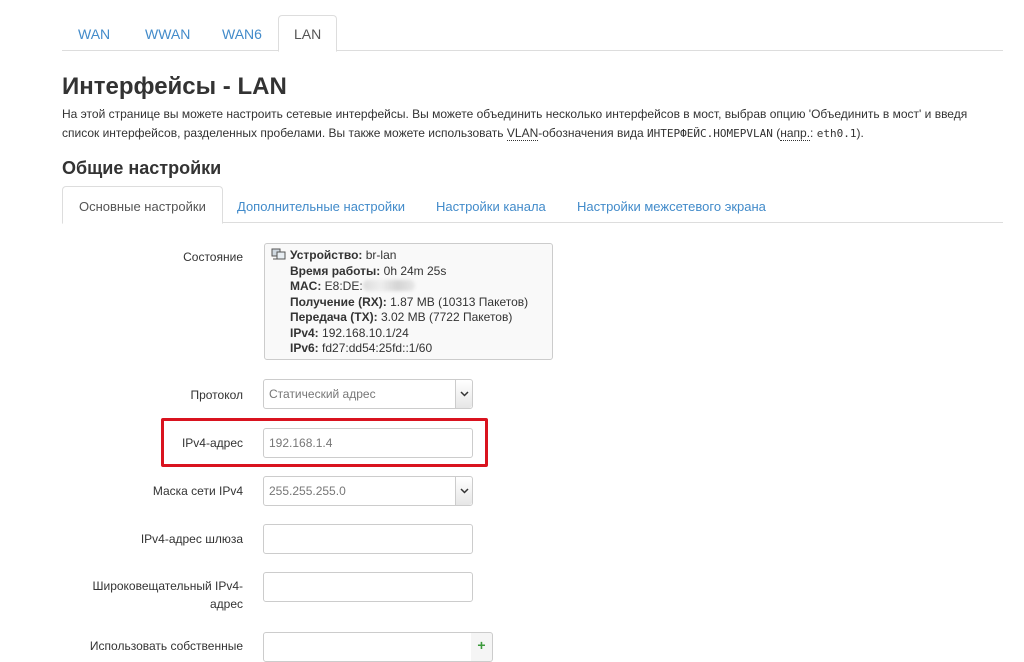 Image resolution: width=1024 pixels, height=662 pixels. Describe the element at coordinates (142, 205) in the screenshot. I see `tab-general-settings: Основные настройки` at that location.